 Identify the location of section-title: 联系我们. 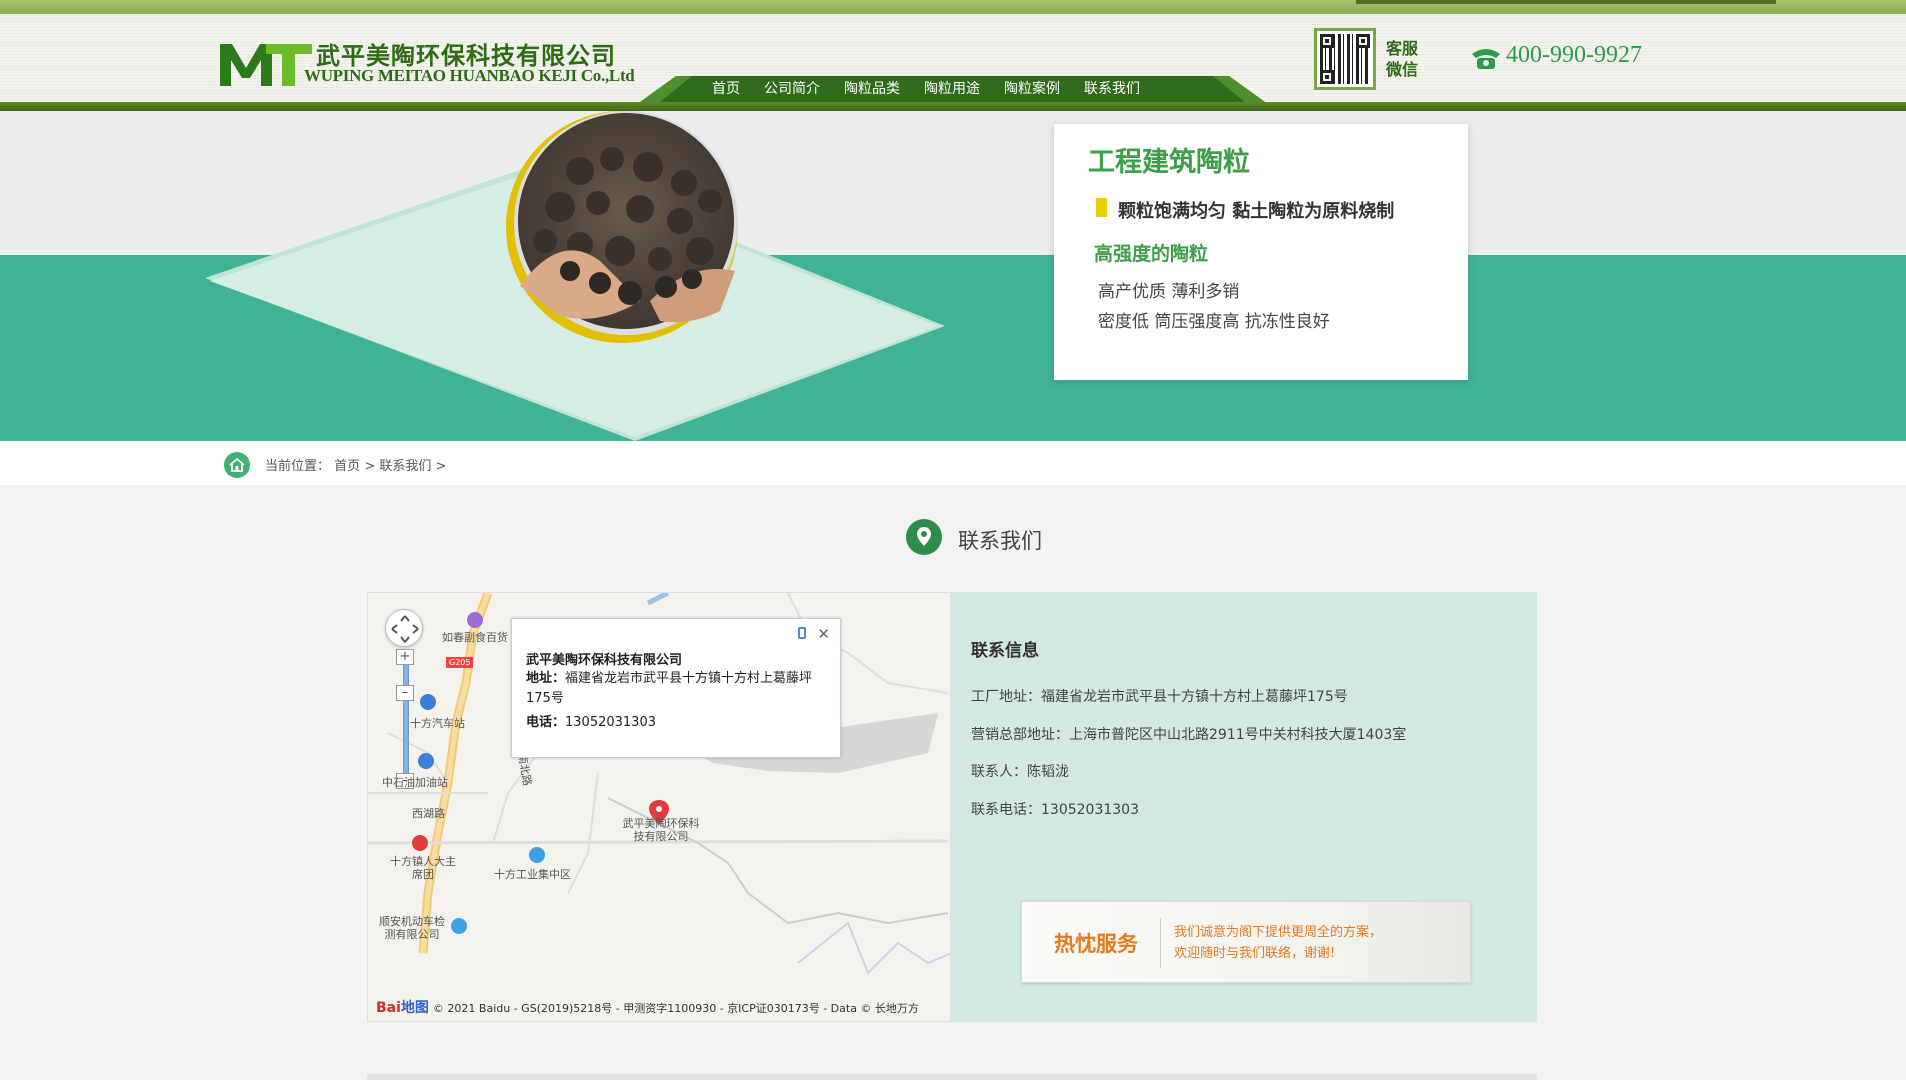
(1000, 541).